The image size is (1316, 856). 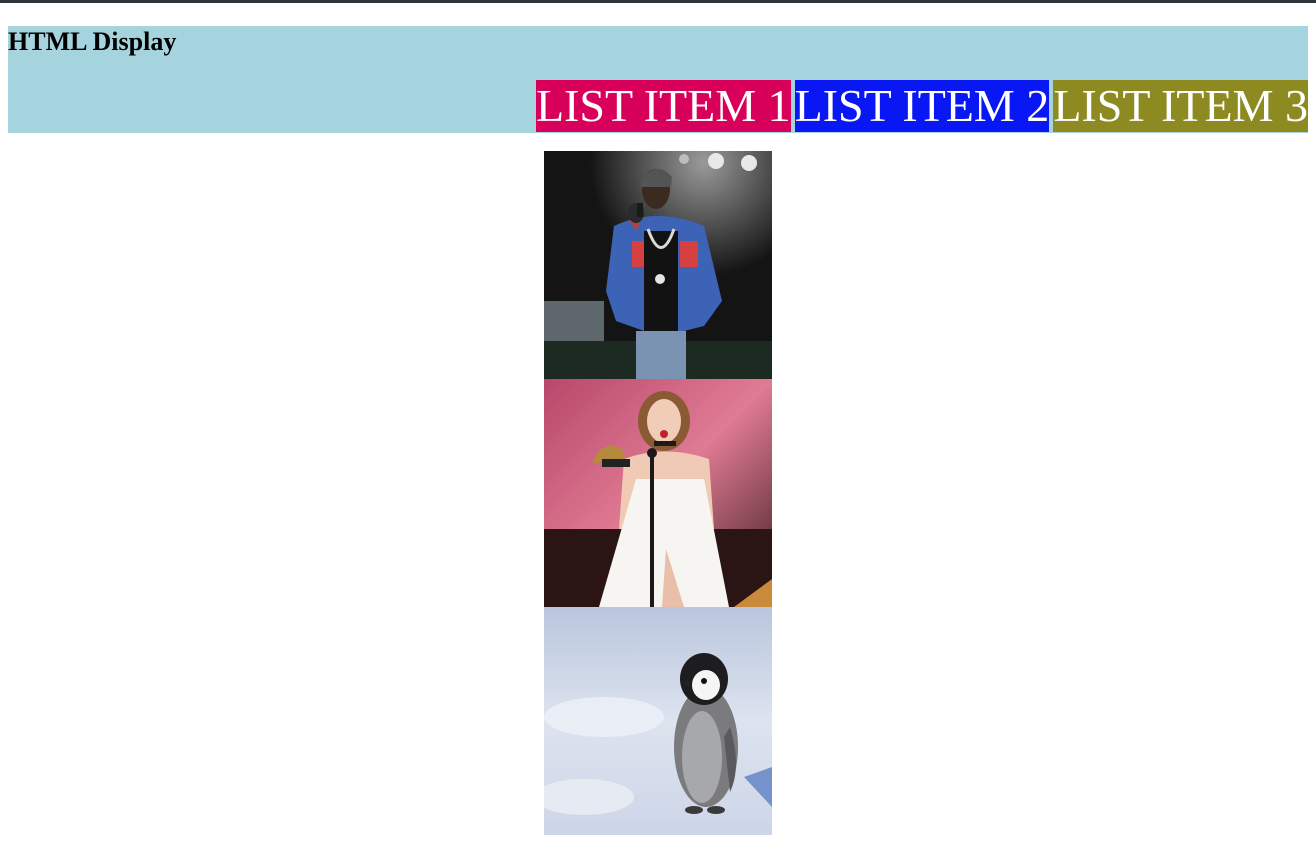 I want to click on nav-item-3: LIST ITEM 3, so click(x=1180, y=106).